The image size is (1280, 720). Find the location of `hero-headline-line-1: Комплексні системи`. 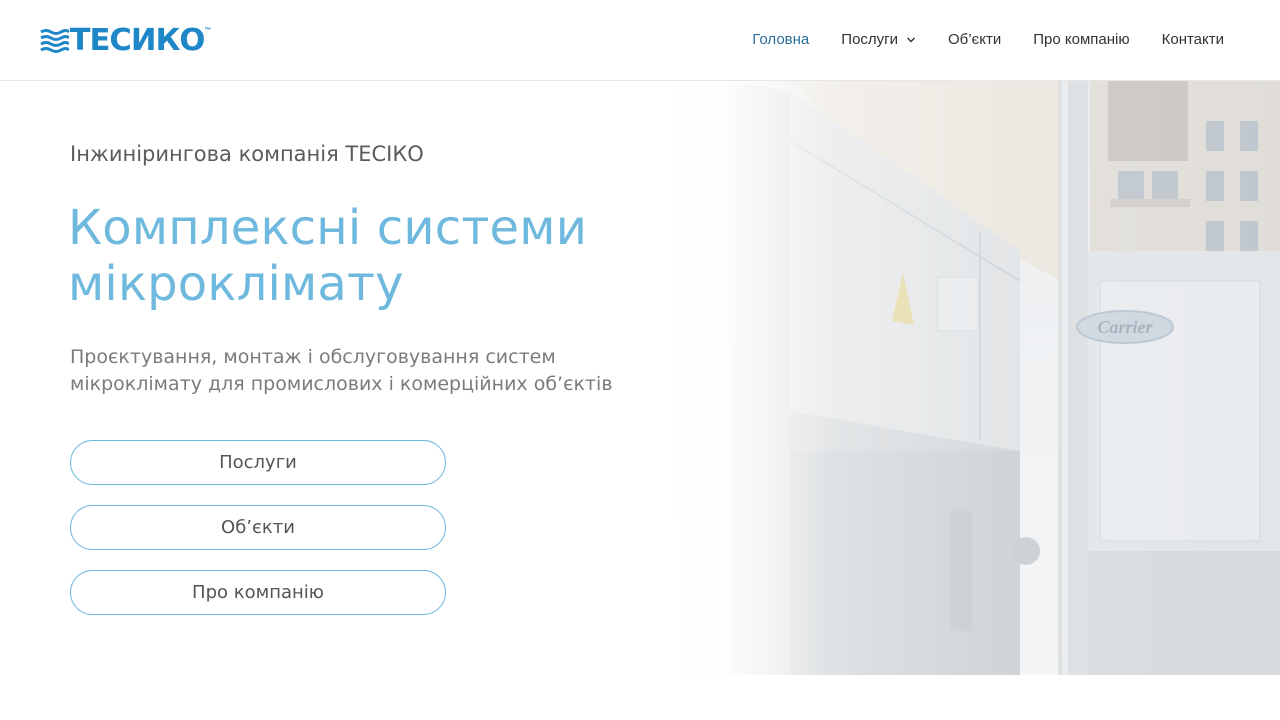

hero-headline-line-1: Комплексні системи is located at coordinates (328, 228).